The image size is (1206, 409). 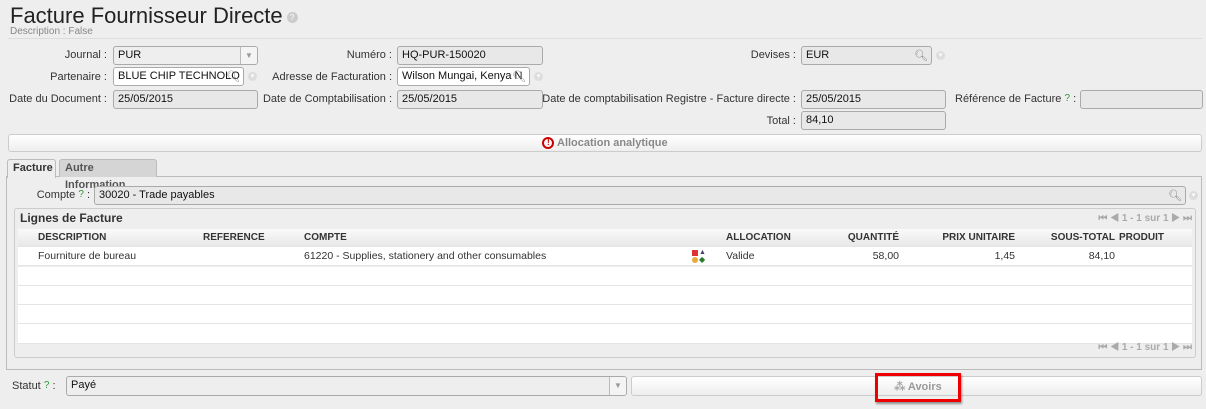 What do you see at coordinates (873, 99) in the screenshot?
I see `date-registre-field: 25/05/2015` at bounding box center [873, 99].